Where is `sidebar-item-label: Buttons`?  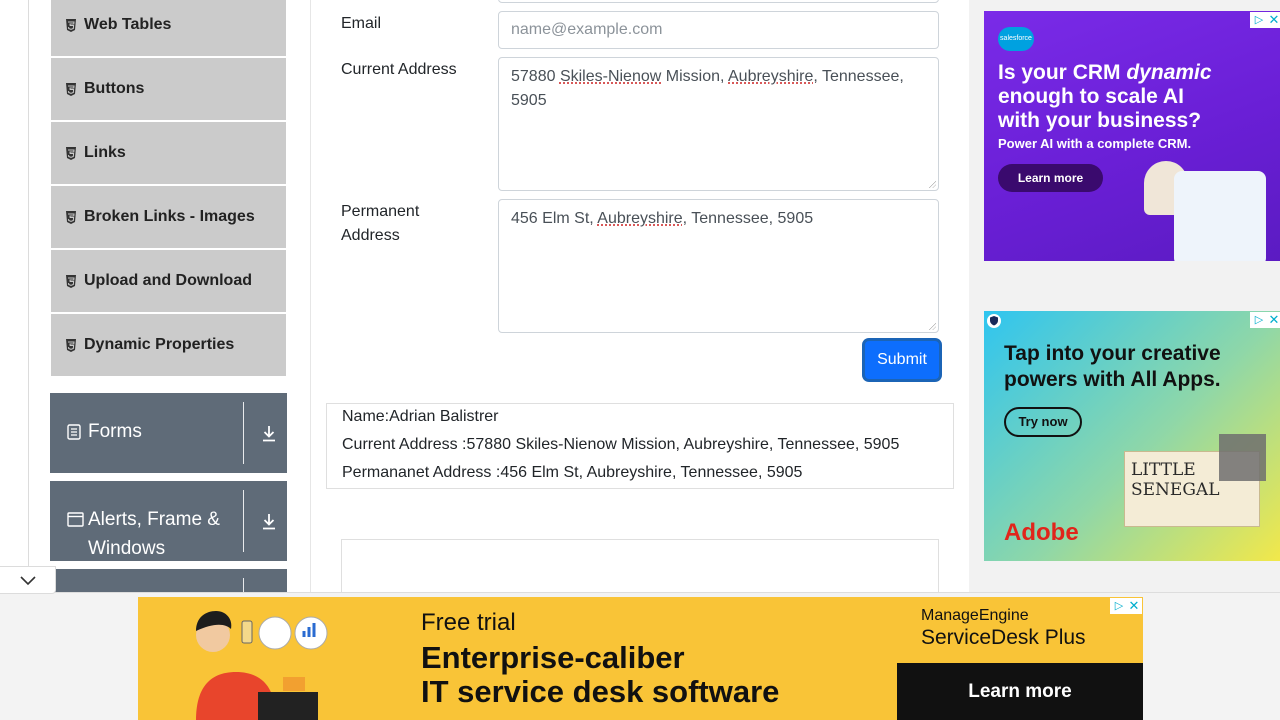
sidebar-item-label: Buttons is located at coordinates (114, 88).